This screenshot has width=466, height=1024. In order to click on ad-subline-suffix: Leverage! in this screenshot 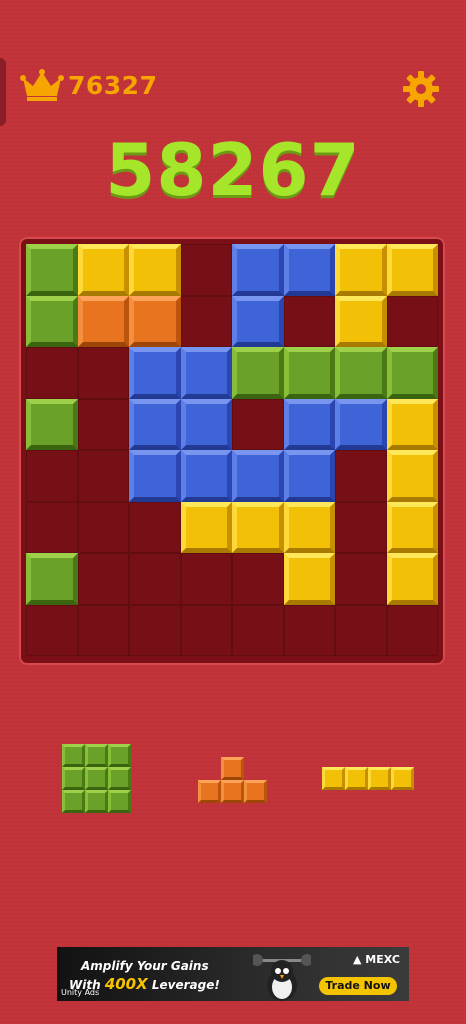, I will do `click(183, 985)`.